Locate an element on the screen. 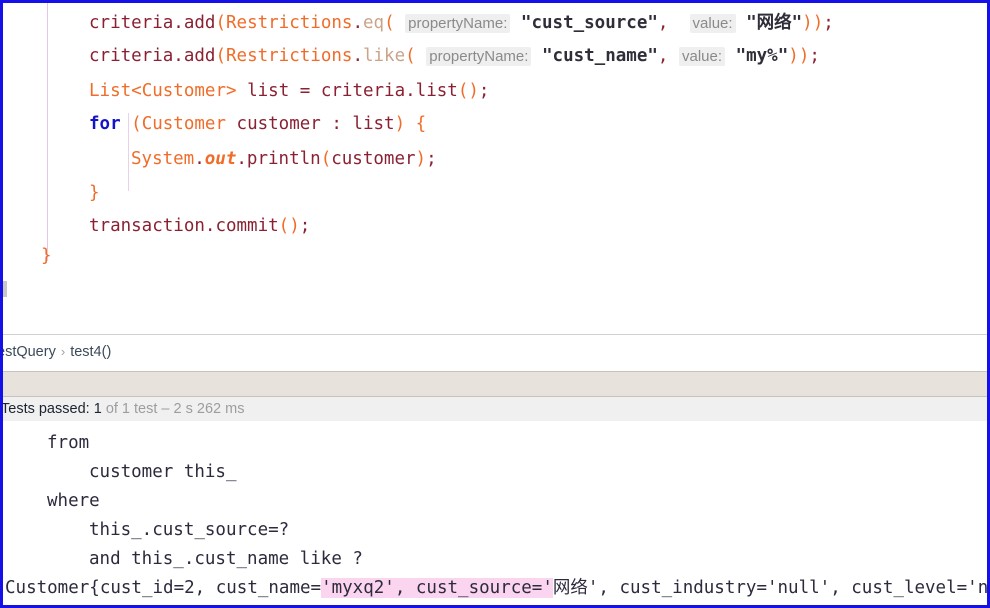  console-from: from is located at coordinates (68, 443).